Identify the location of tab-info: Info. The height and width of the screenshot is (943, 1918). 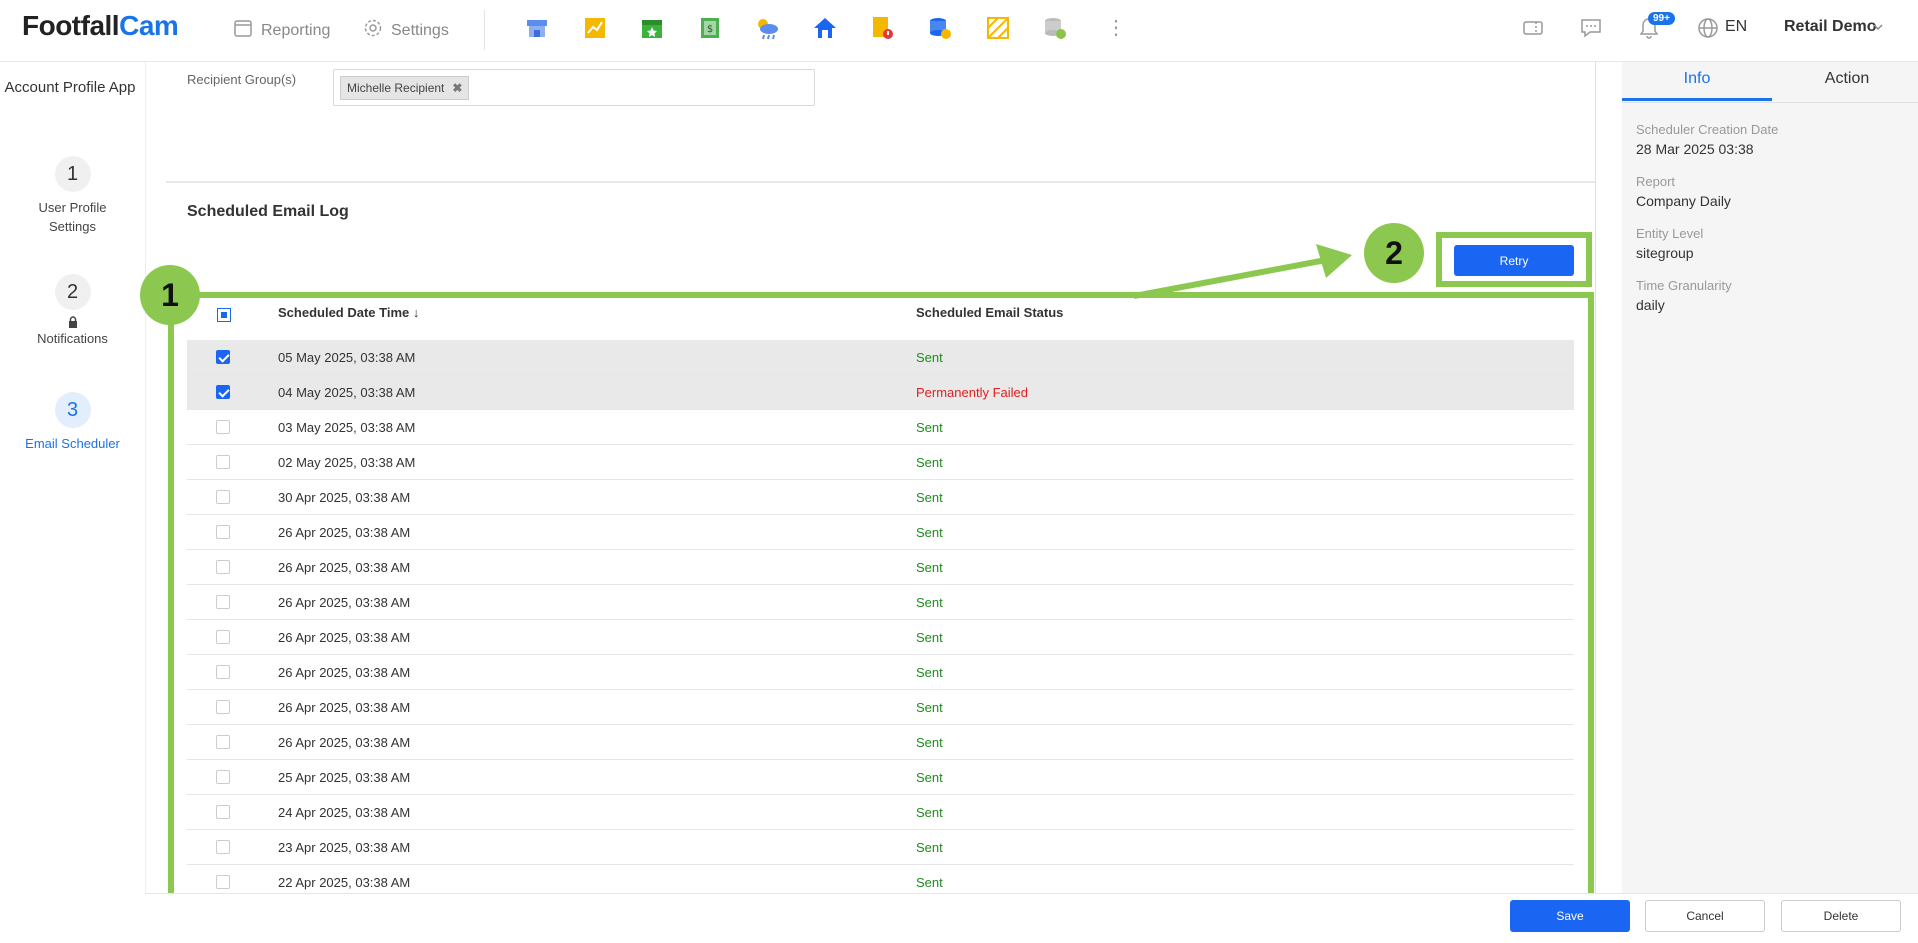
(1697, 85).